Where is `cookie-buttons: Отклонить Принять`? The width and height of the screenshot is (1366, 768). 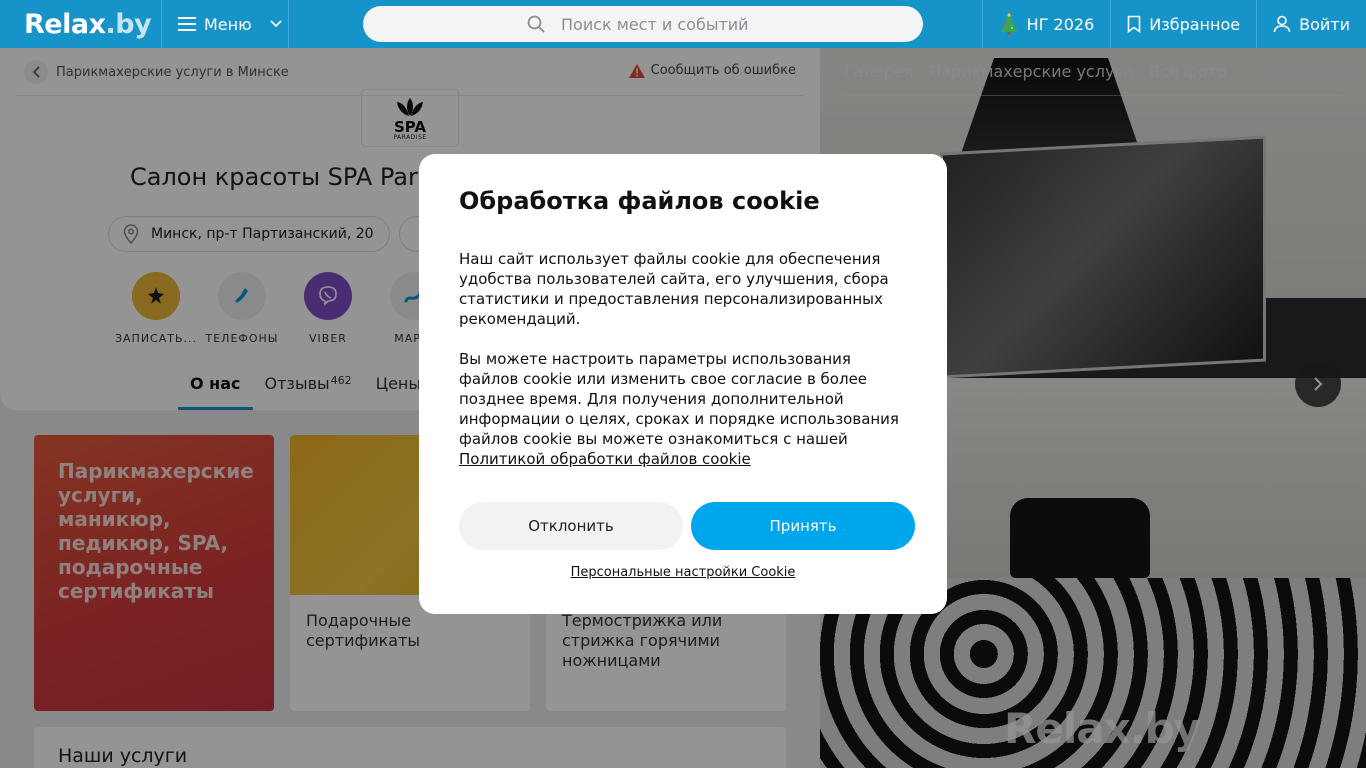
cookie-buttons: Отклонить Принять is located at coordinates (687, 526).